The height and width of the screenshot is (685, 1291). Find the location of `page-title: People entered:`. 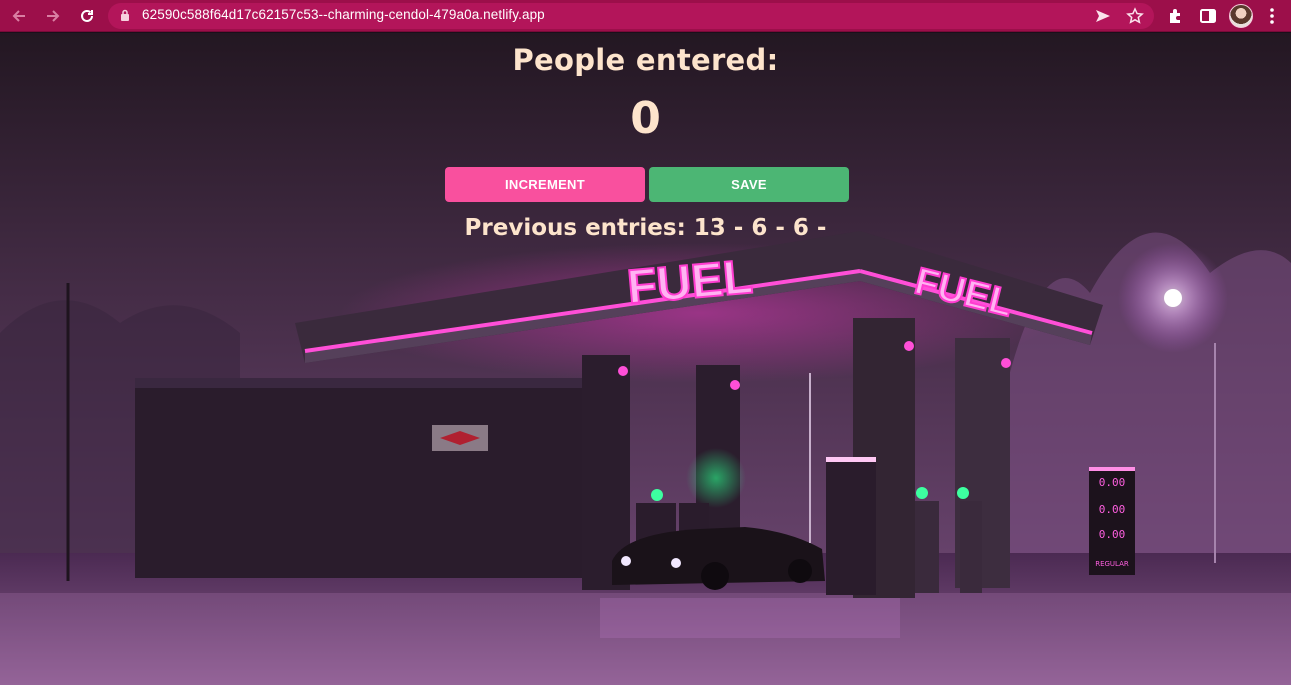

page-title: People entered: is located at coordinates (645, 60).